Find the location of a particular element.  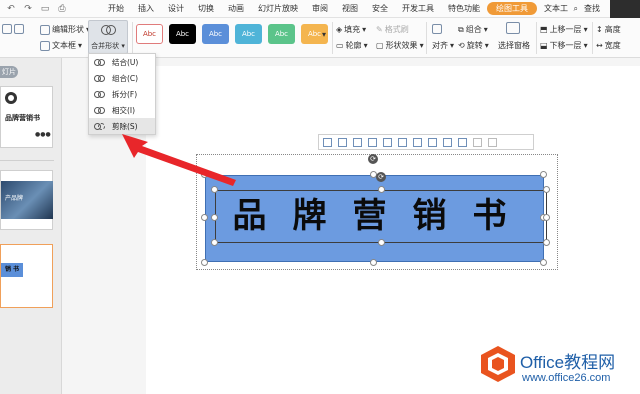

search-label: 查找 is located at coordinates (592, 8).